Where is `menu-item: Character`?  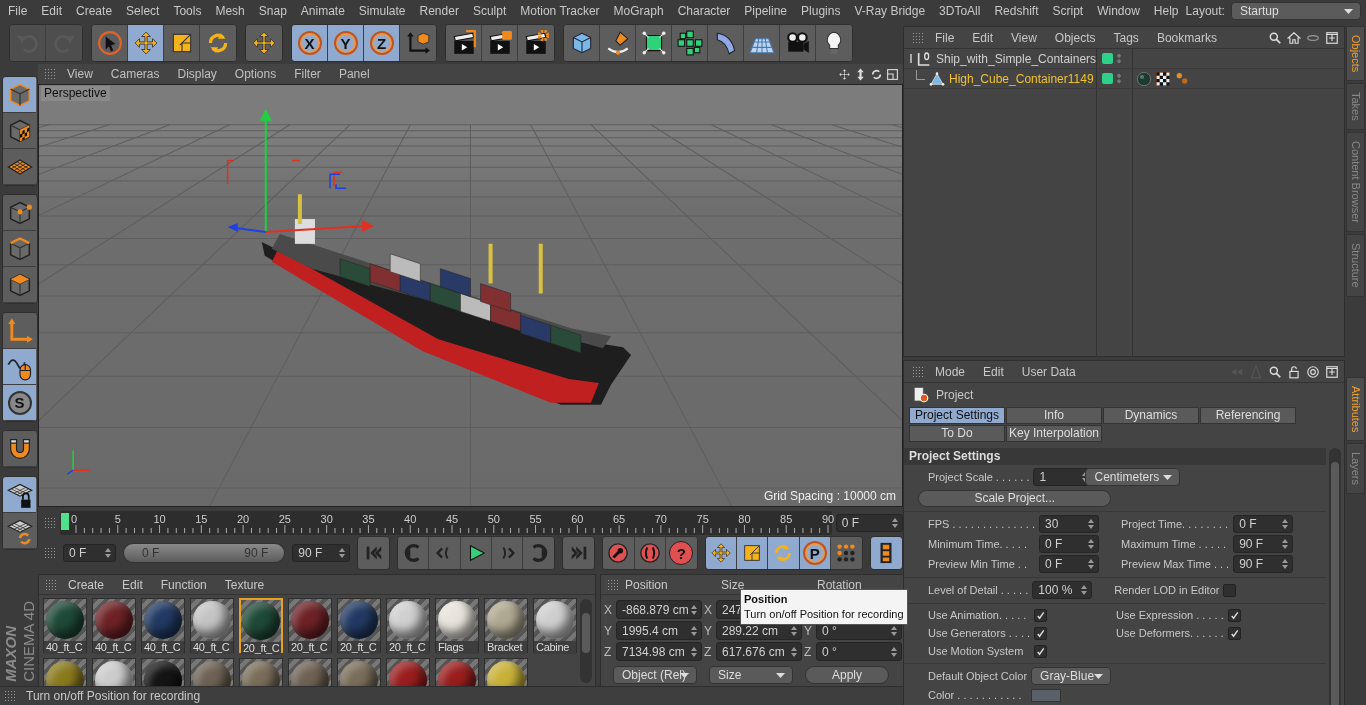
menu-item: Character is located at coordinates (704, 11).